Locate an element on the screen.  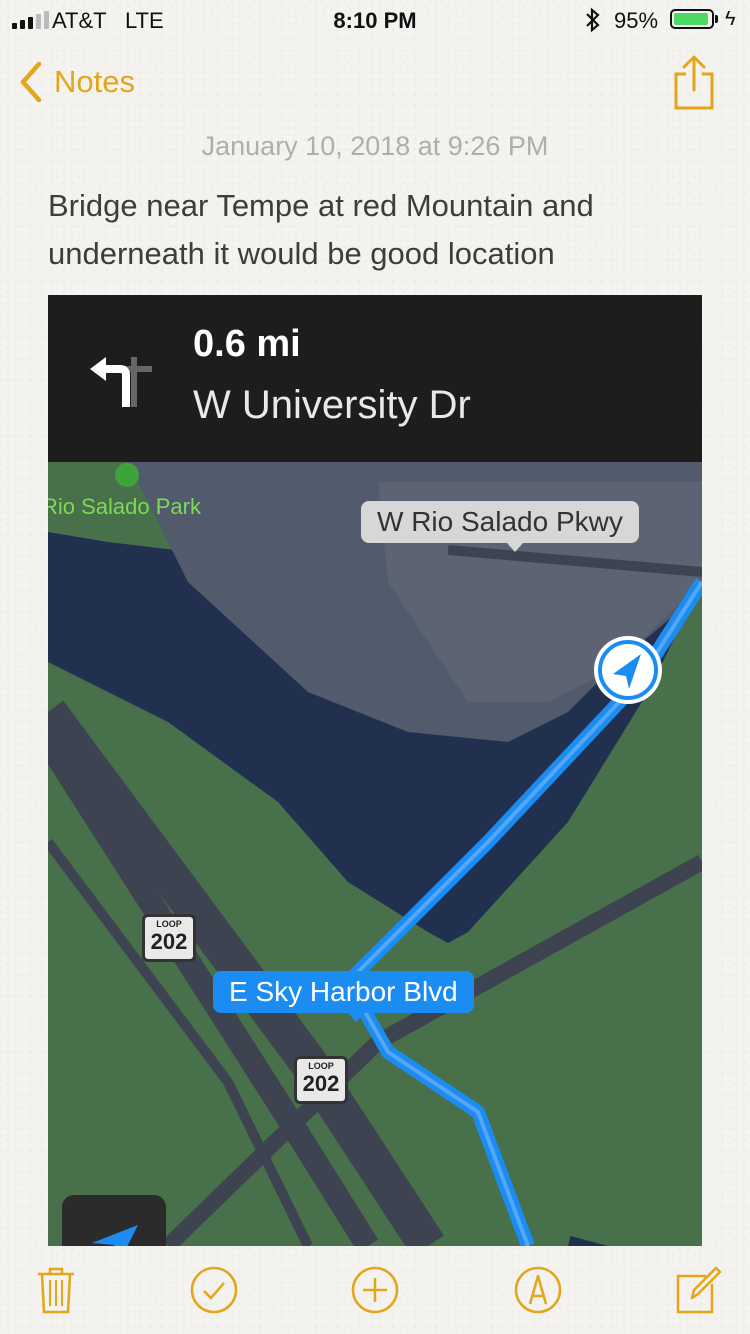
battery-icon is located at coordinates (692, 19).